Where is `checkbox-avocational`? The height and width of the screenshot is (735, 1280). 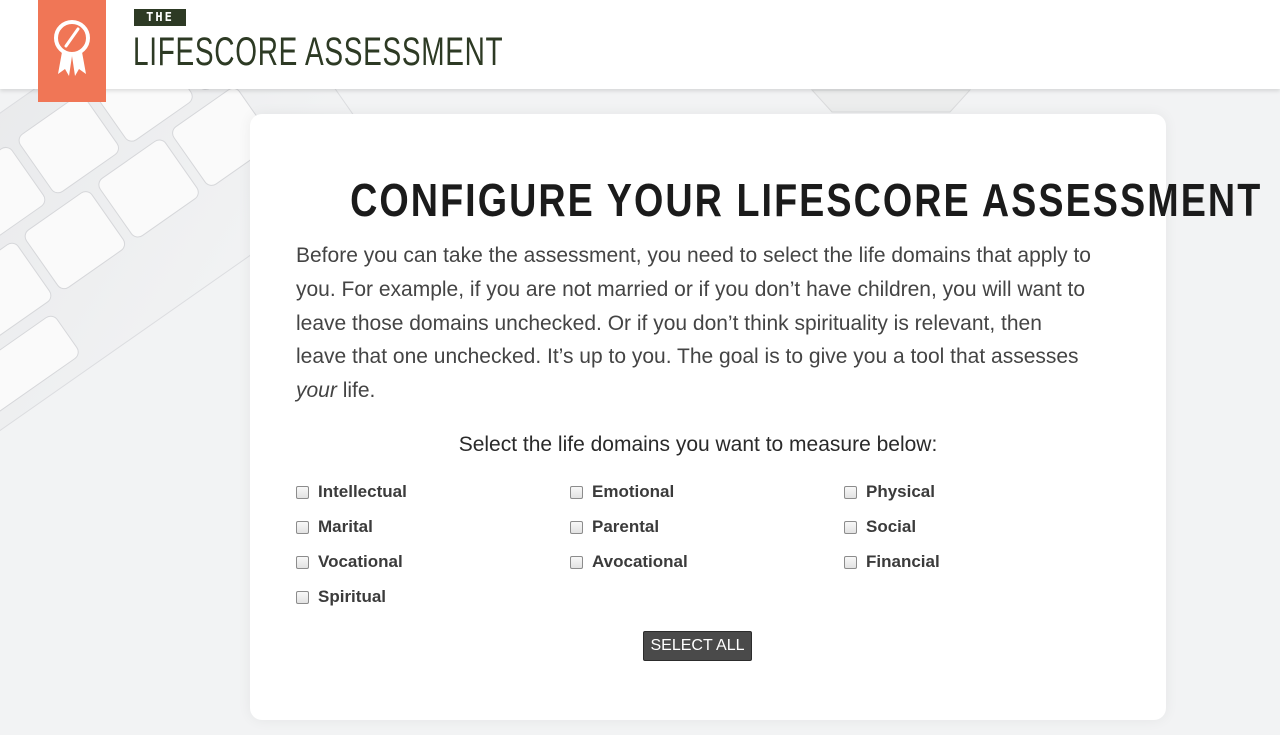
checkbox-avocational is located at coordinates (576, 562).